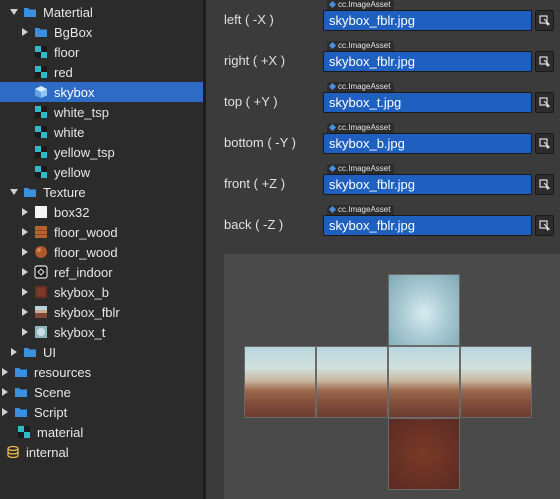 The image size is (560, 499). What do you see at coordinates (249, 19) in the screenshot?
I see `face-label-left: left ( -X )` at bounding box center [249, 19].